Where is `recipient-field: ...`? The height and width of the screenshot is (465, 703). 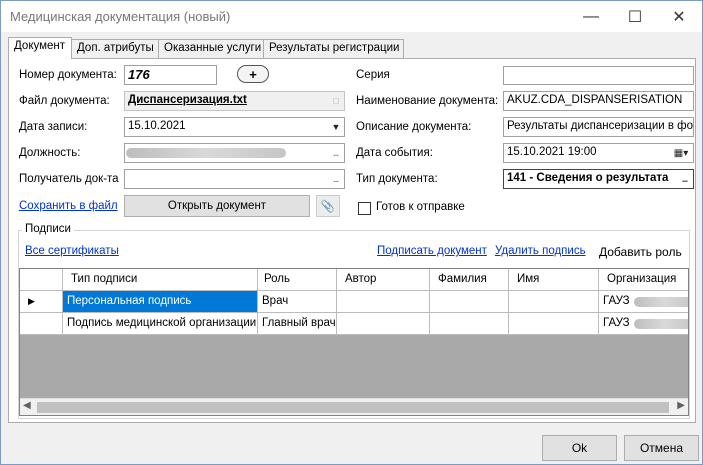
recipient-field: ... is located at coordinates (234, 179).